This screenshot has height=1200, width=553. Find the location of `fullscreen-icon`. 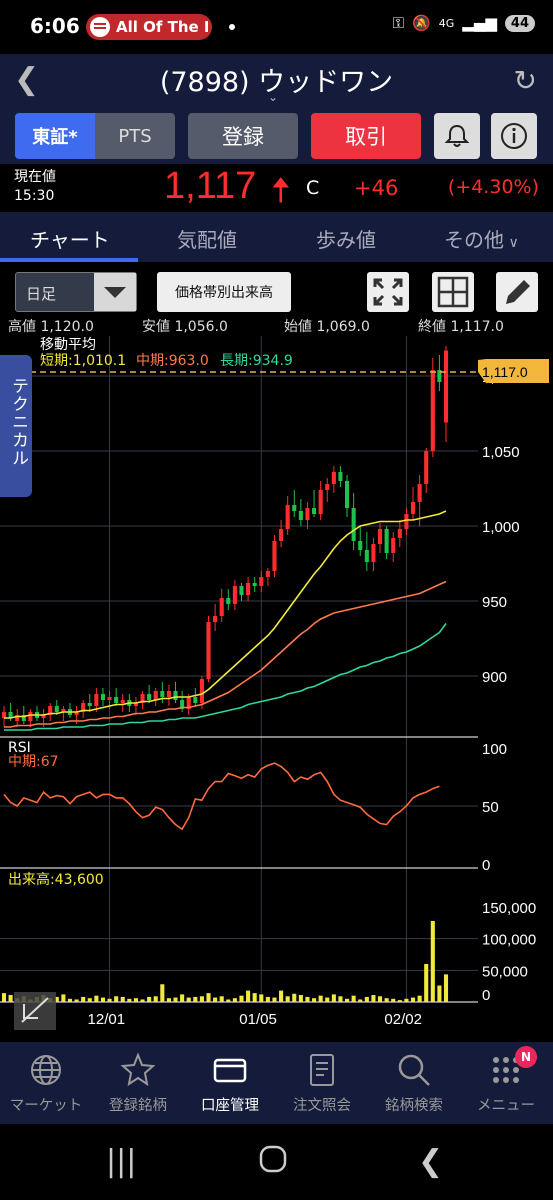

fullscreen-icon is located at coordinates (388, 292).